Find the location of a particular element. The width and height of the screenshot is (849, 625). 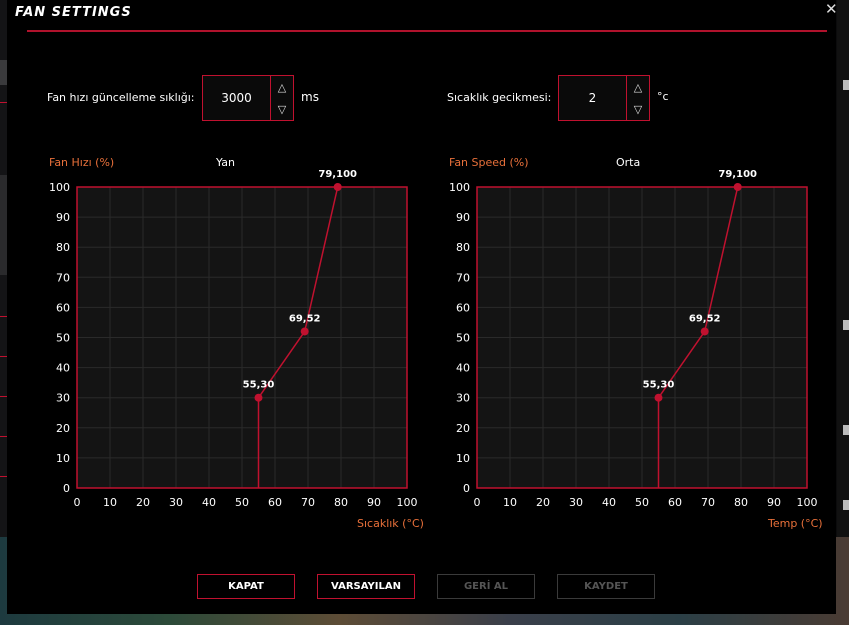

title-divider is located at coordinates (427, 31).